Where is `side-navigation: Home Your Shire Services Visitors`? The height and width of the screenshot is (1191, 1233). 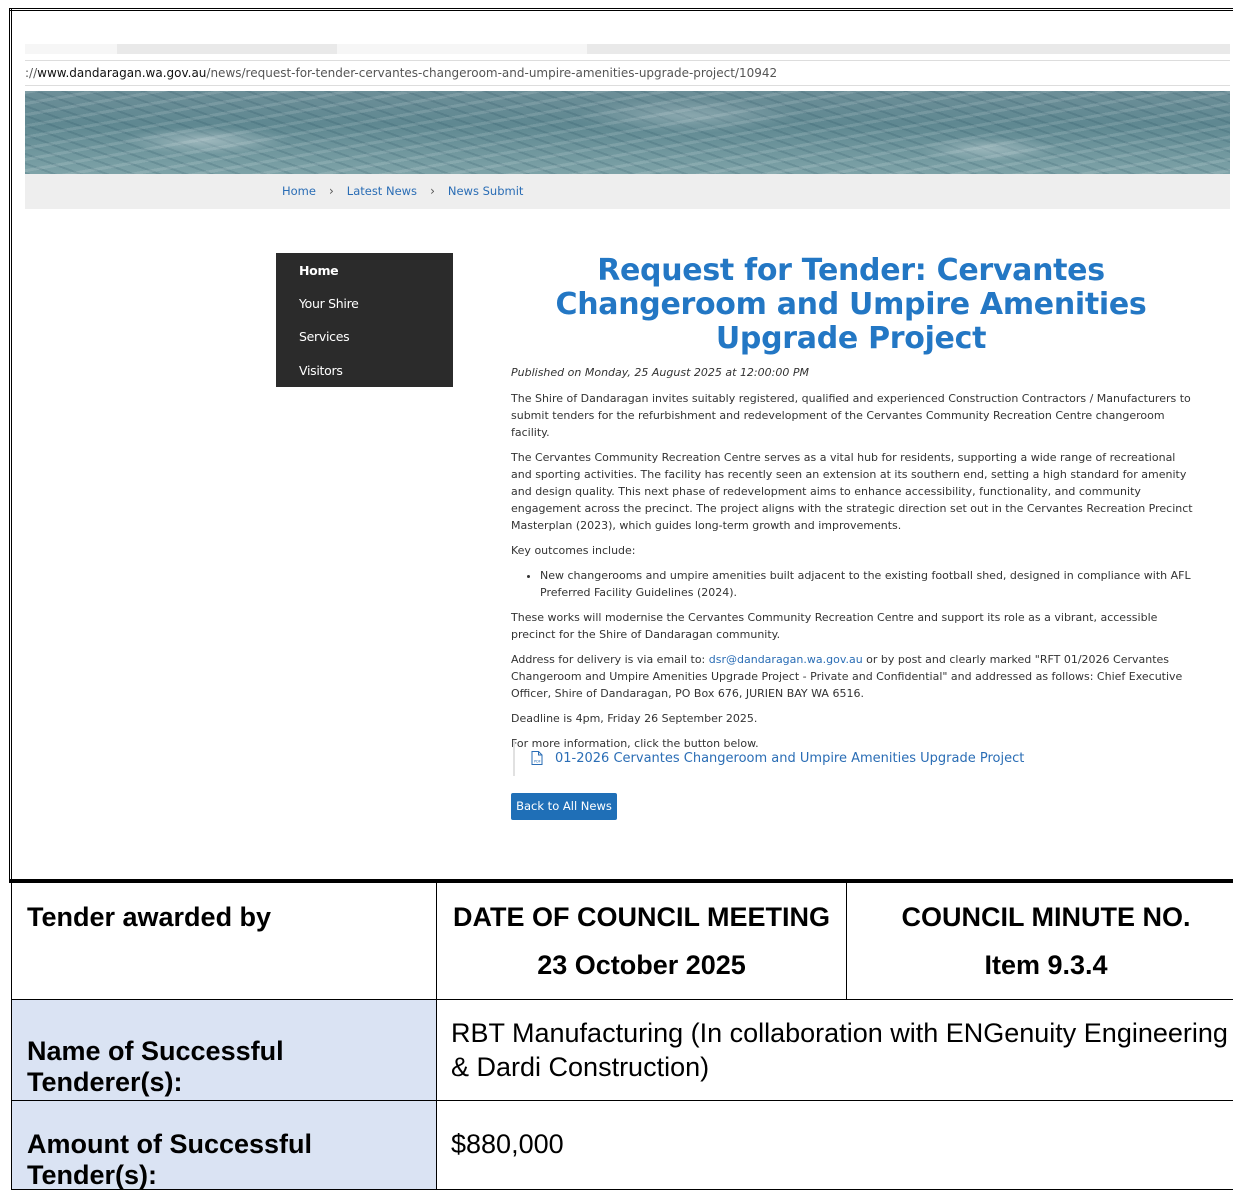
side-navigation: Home Your Shire Services Visitors is located at coordinates (364, 320).